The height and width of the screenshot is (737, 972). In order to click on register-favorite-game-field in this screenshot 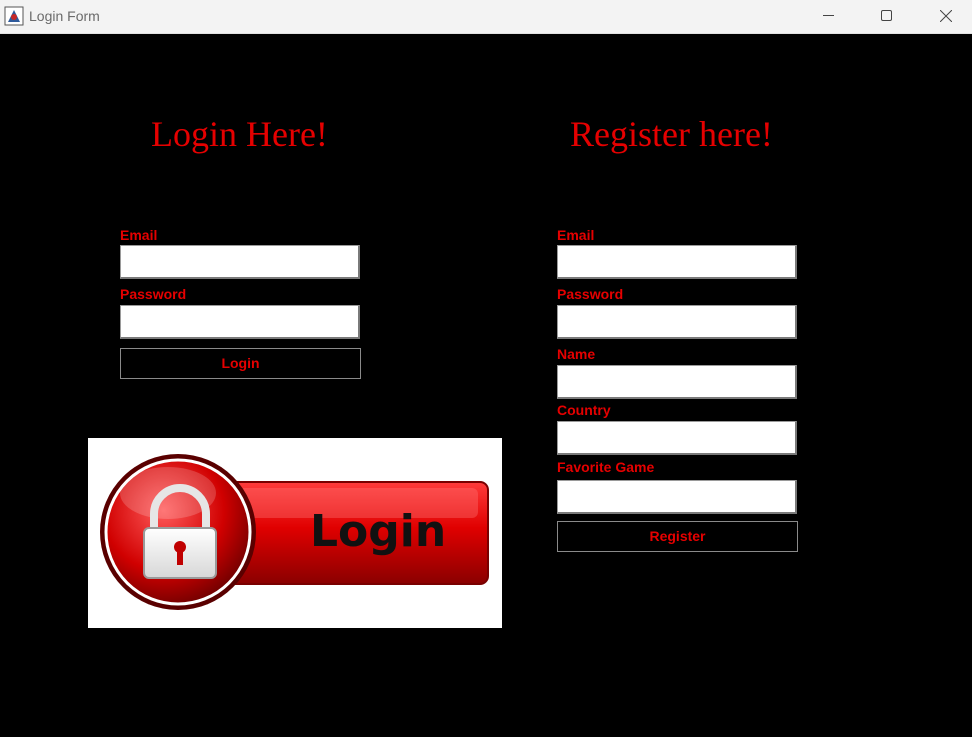, I will do `click(677, 497)`.